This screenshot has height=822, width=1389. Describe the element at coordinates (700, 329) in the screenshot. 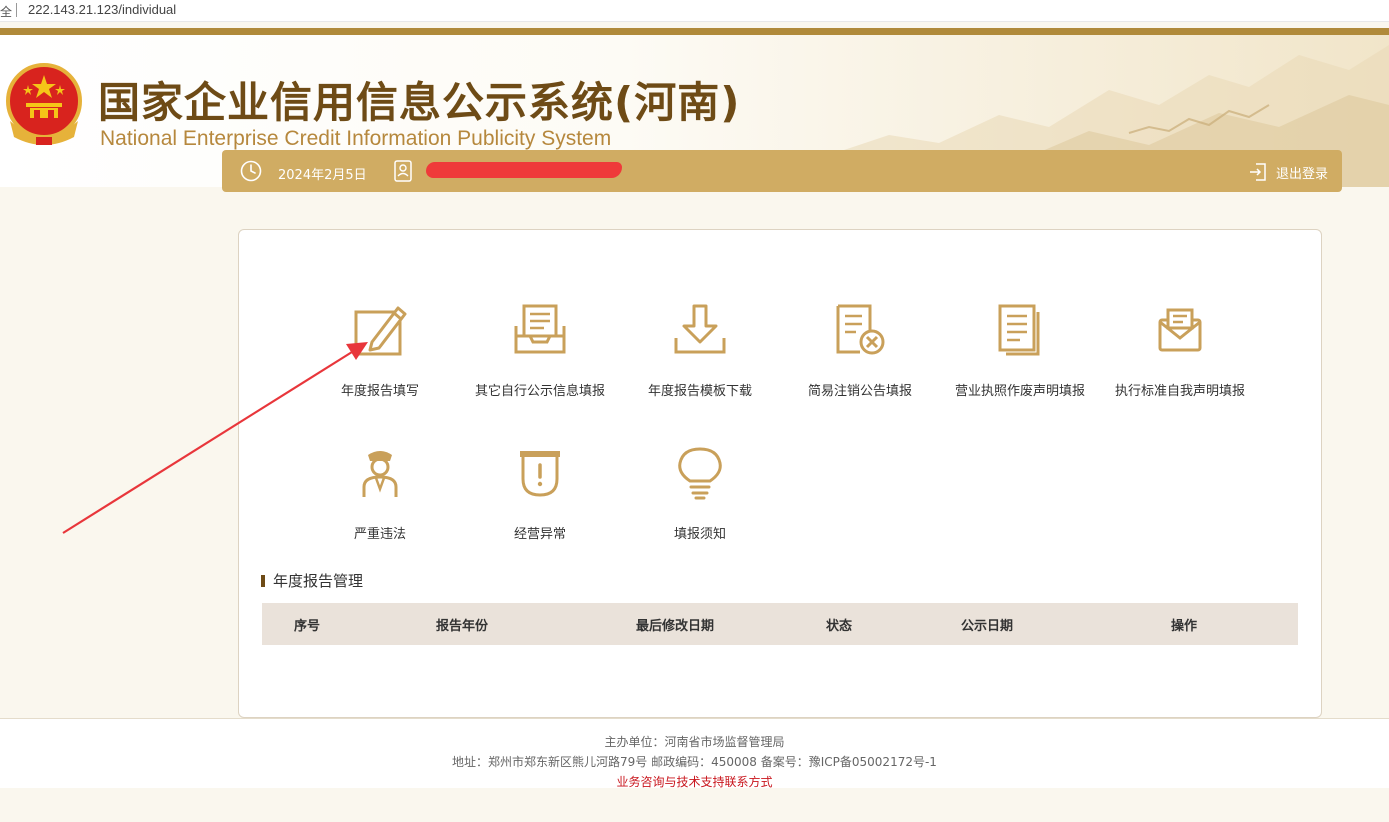

I see `download-icon` at that location.